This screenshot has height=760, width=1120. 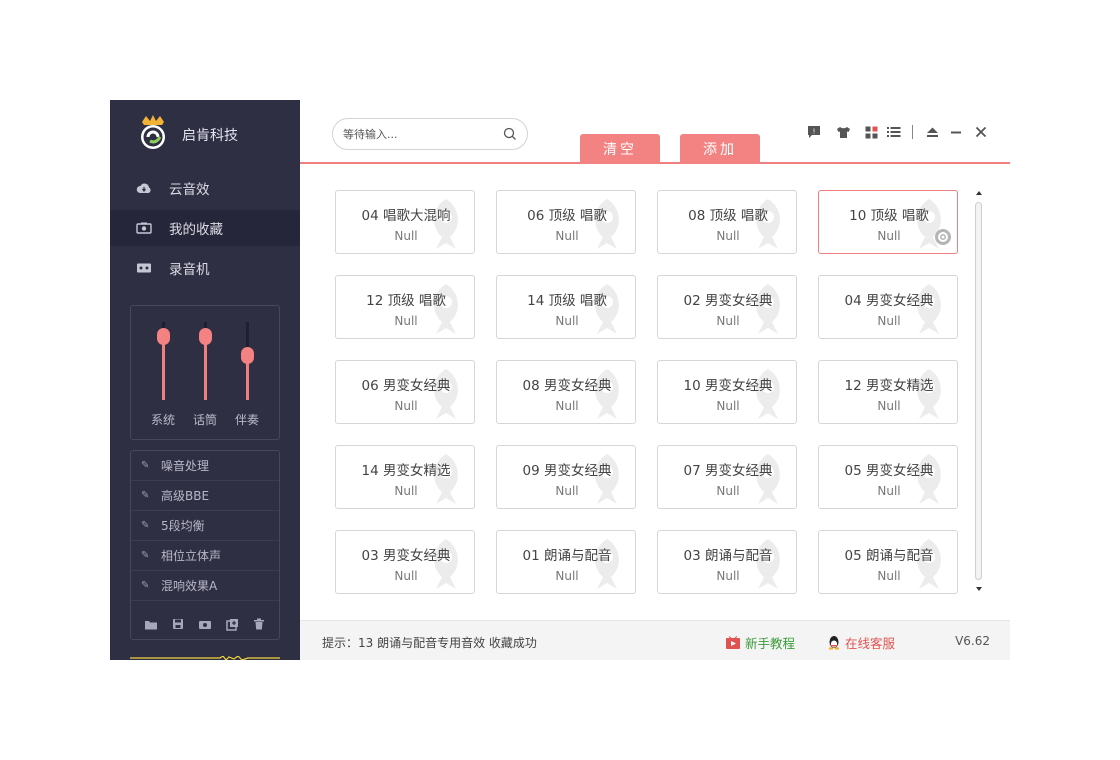 I want to click on search-input, so click(x=418, y=134).